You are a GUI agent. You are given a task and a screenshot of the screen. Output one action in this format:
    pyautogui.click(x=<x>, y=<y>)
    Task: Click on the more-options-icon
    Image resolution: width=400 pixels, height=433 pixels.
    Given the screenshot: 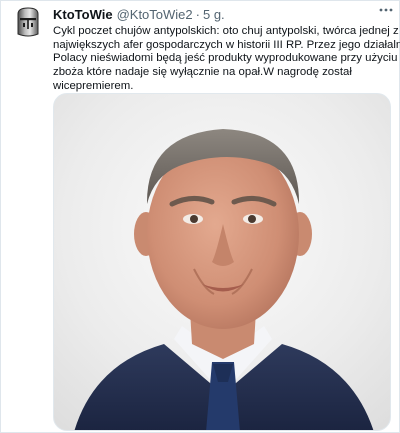 What is the action you would take?
    pyautogui.click(x=386, y=10)
    